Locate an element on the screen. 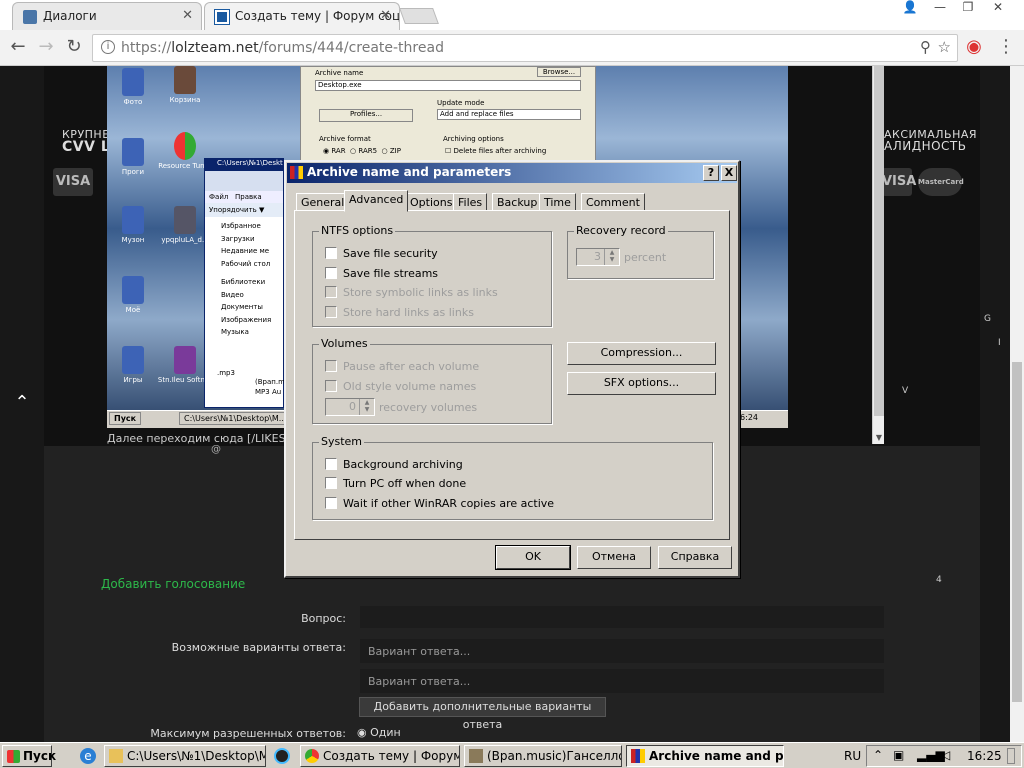 This screenshot has width=1024, height=768. restore-icon: ❐ is located at coordinates (968, 9).